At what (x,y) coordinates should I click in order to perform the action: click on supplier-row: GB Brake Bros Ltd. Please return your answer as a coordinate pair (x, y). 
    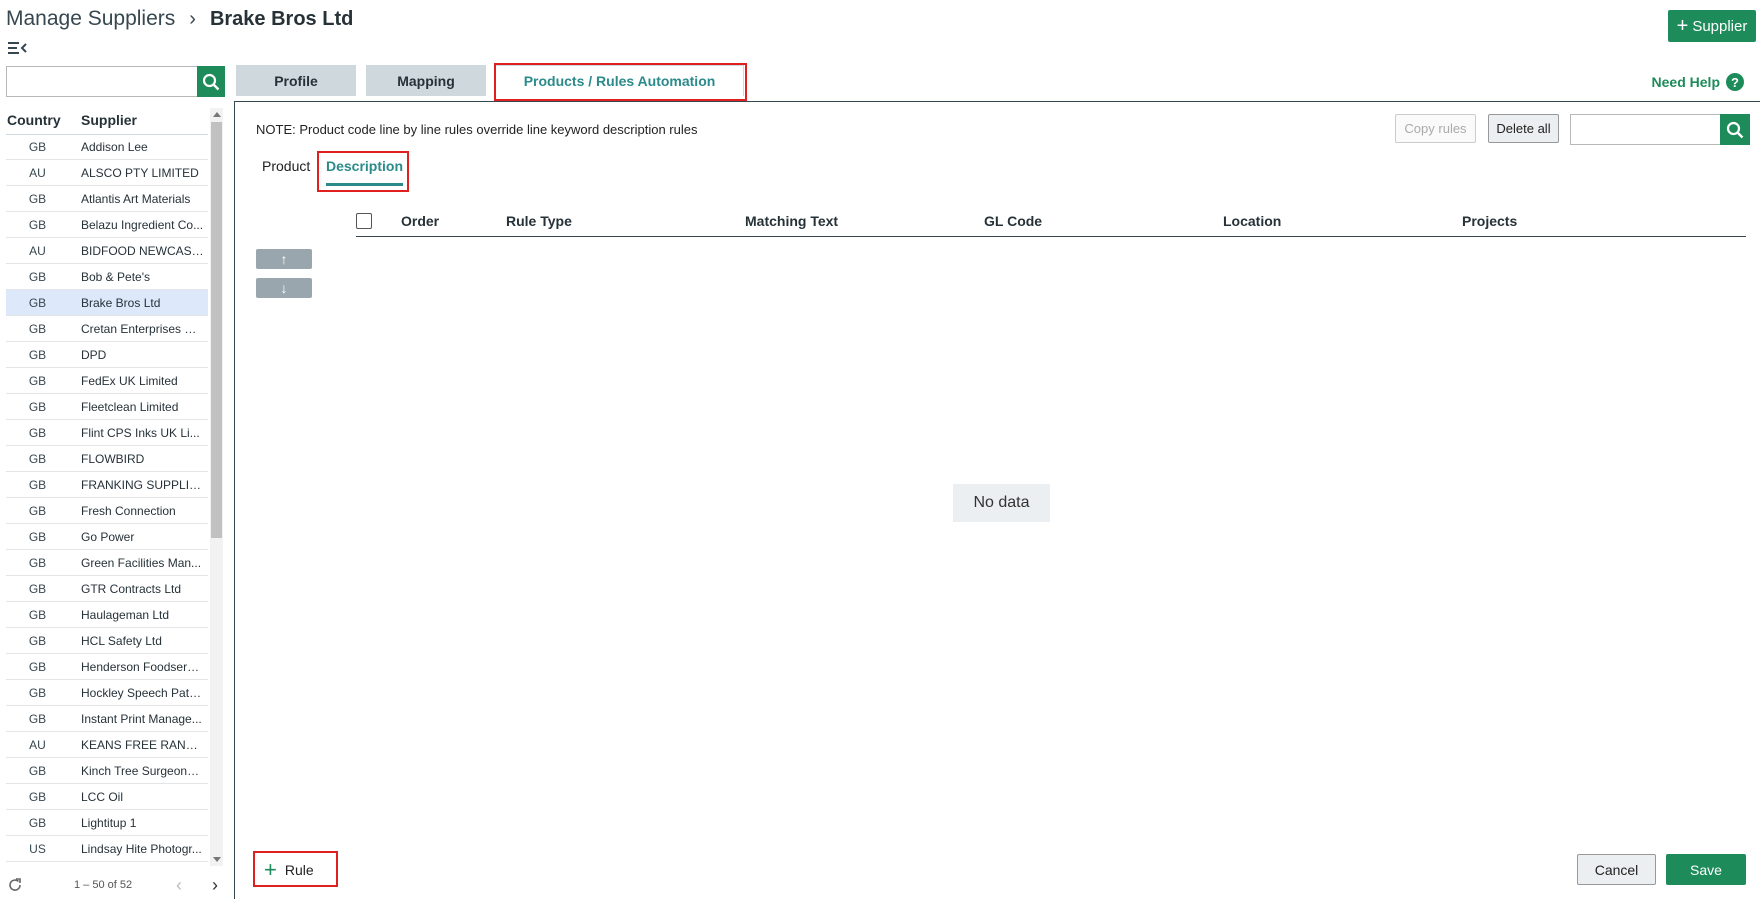
    Looking at the image, I should click on (107, 303).